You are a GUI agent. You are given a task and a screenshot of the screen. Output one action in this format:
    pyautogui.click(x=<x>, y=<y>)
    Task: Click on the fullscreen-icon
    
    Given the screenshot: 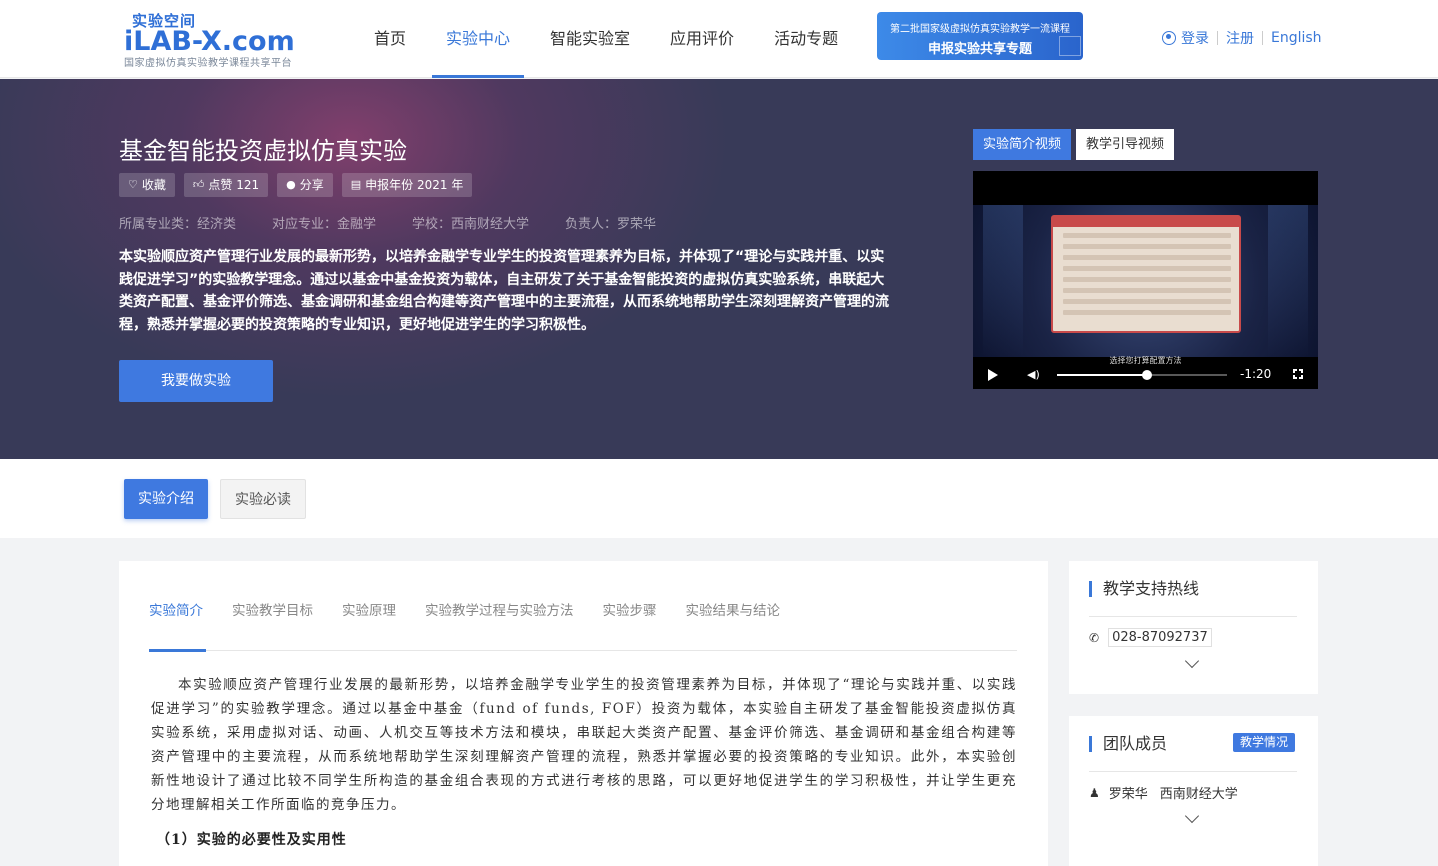 What is the action you would take?
    pyautogui.click(x=1298, y=374)
    